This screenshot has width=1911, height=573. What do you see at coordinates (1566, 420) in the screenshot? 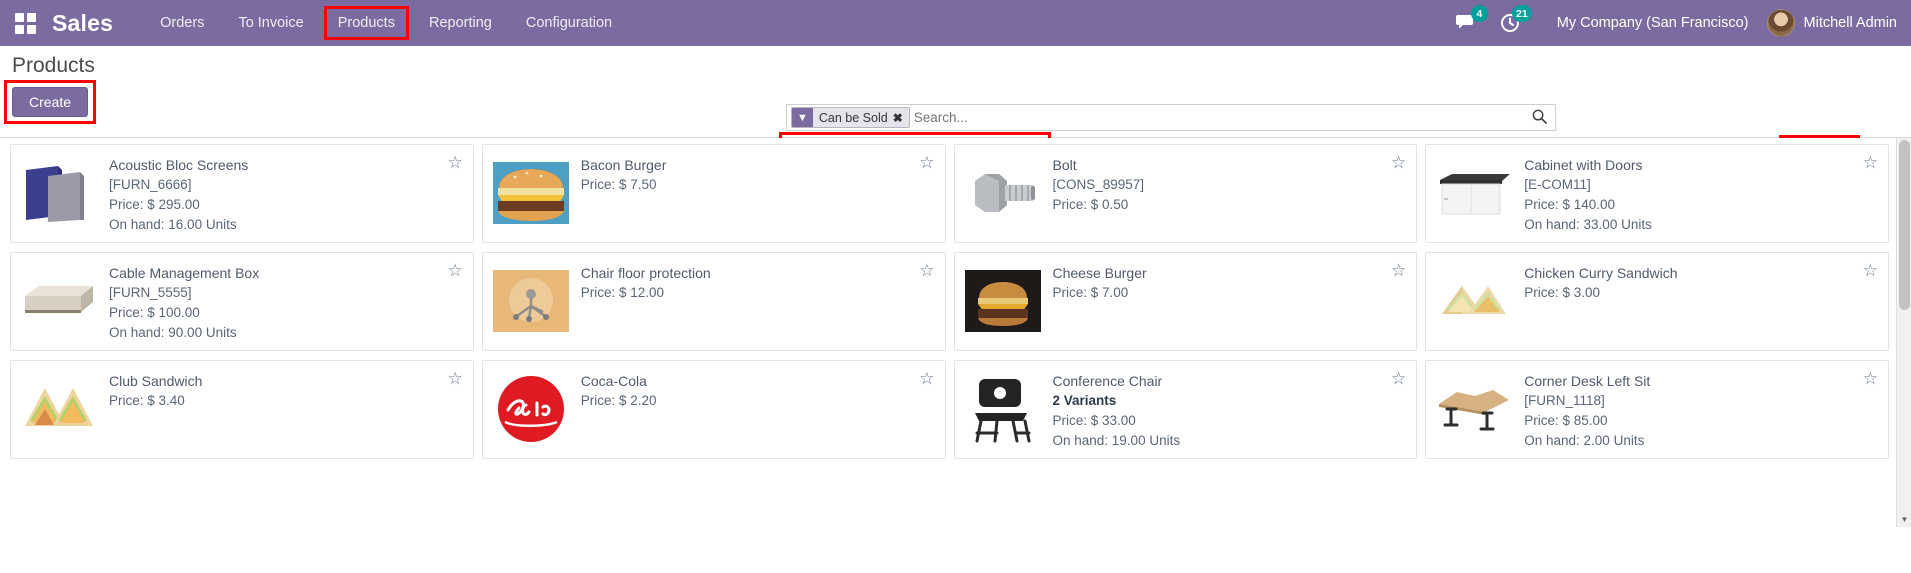
I see `product-price: Price: $ 85.00` at bounding box center [1566, 420].